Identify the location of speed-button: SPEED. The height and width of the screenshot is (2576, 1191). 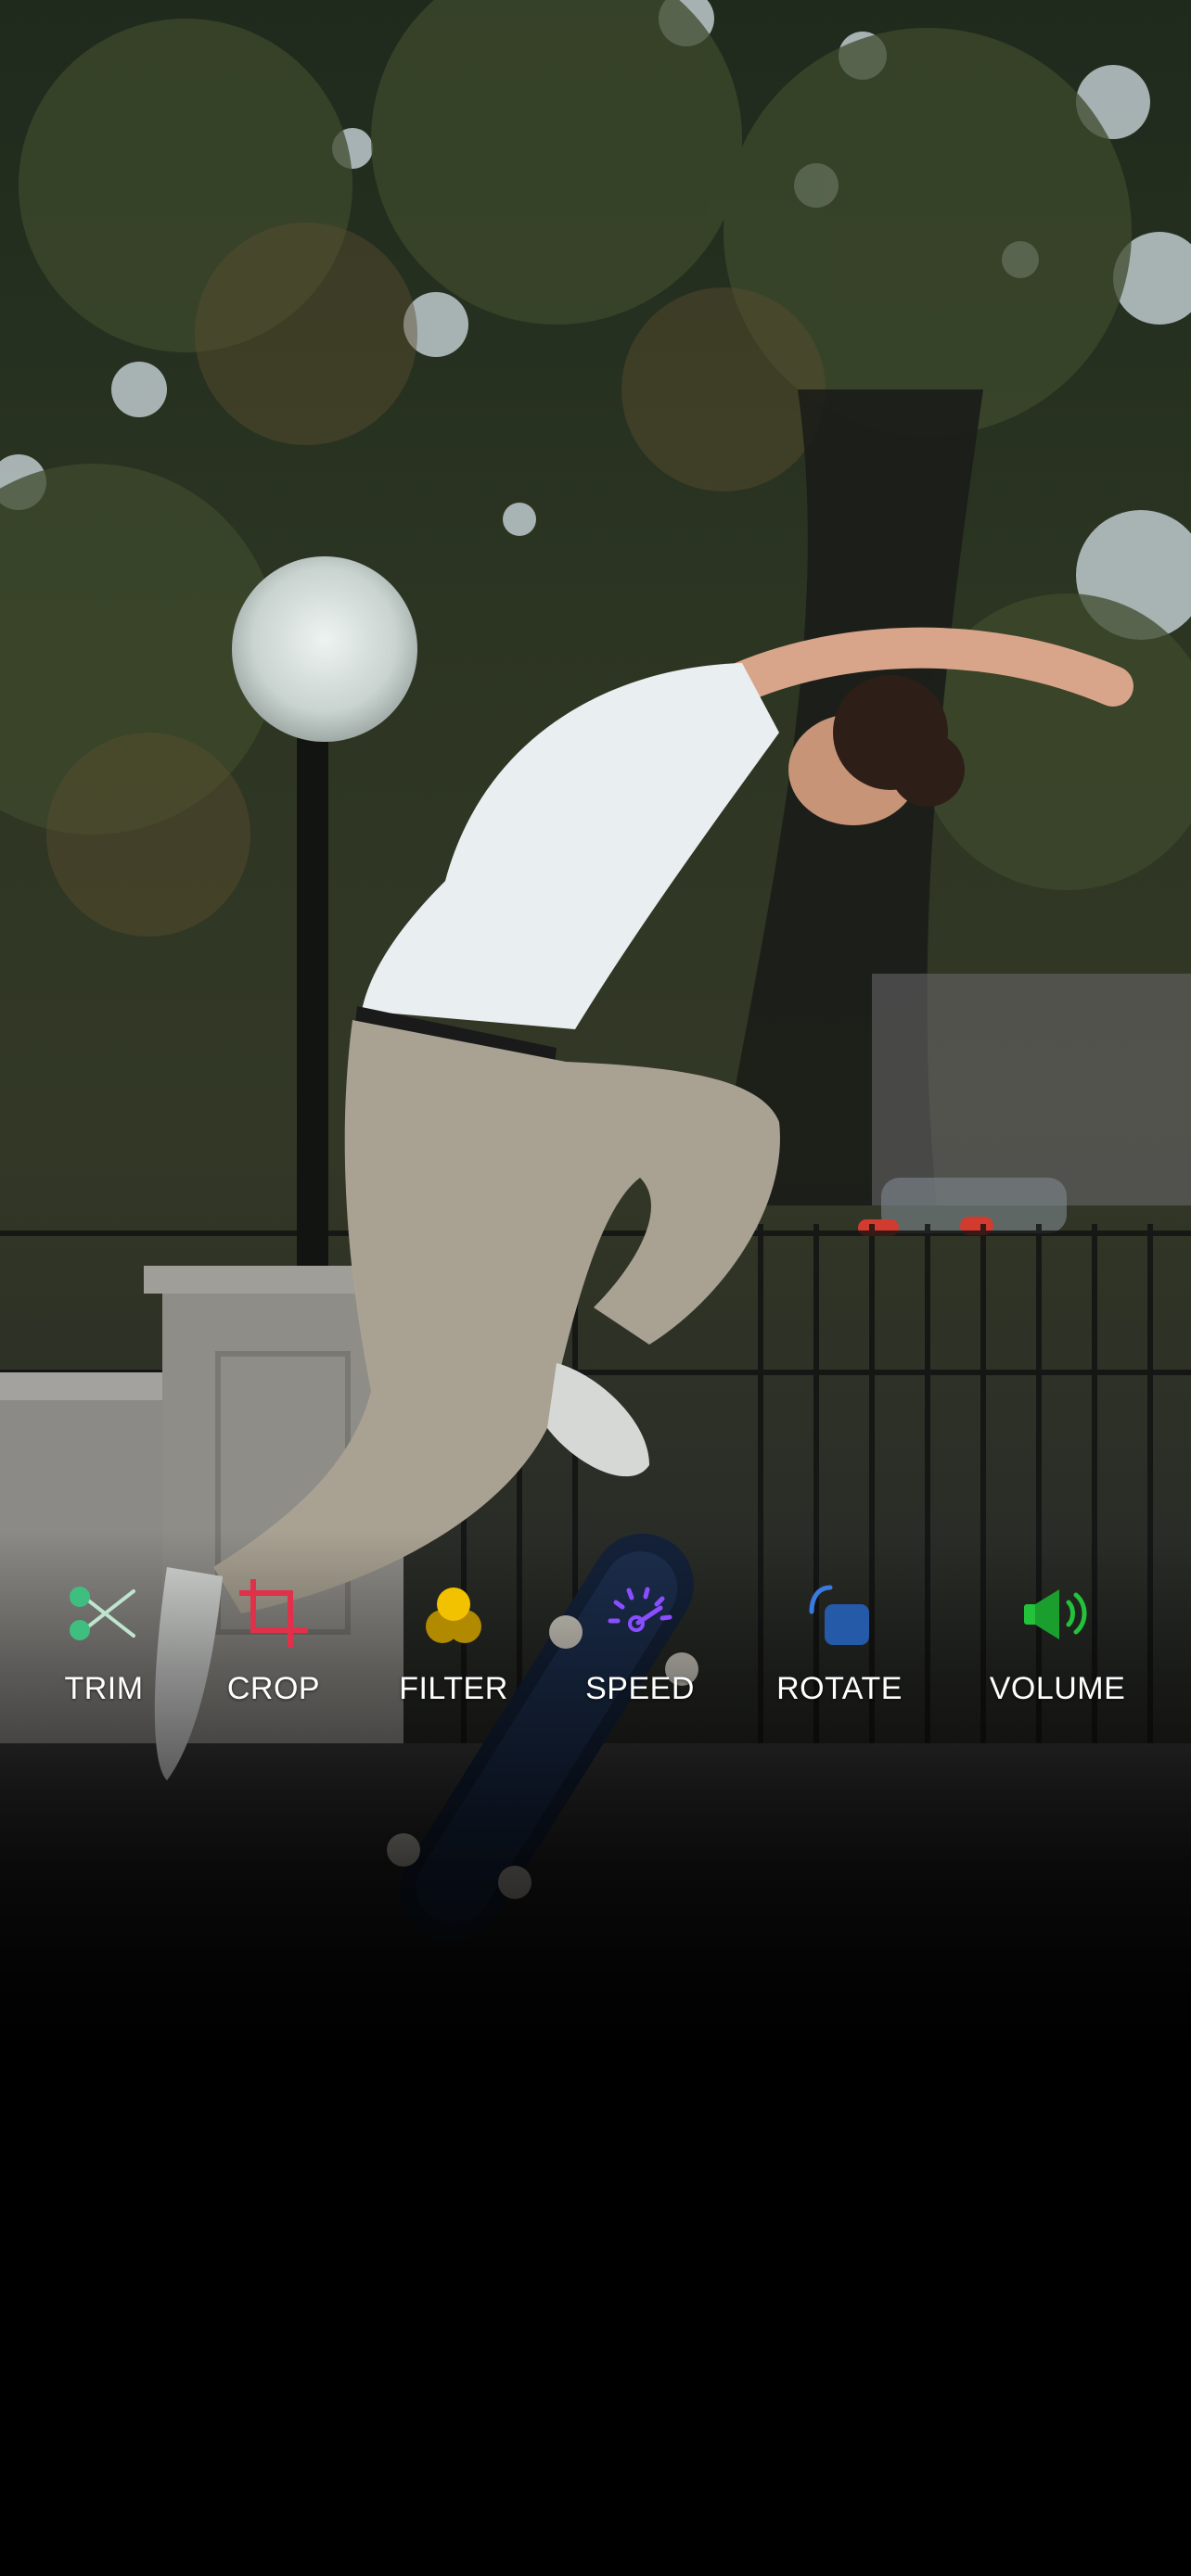
(640, 1651).